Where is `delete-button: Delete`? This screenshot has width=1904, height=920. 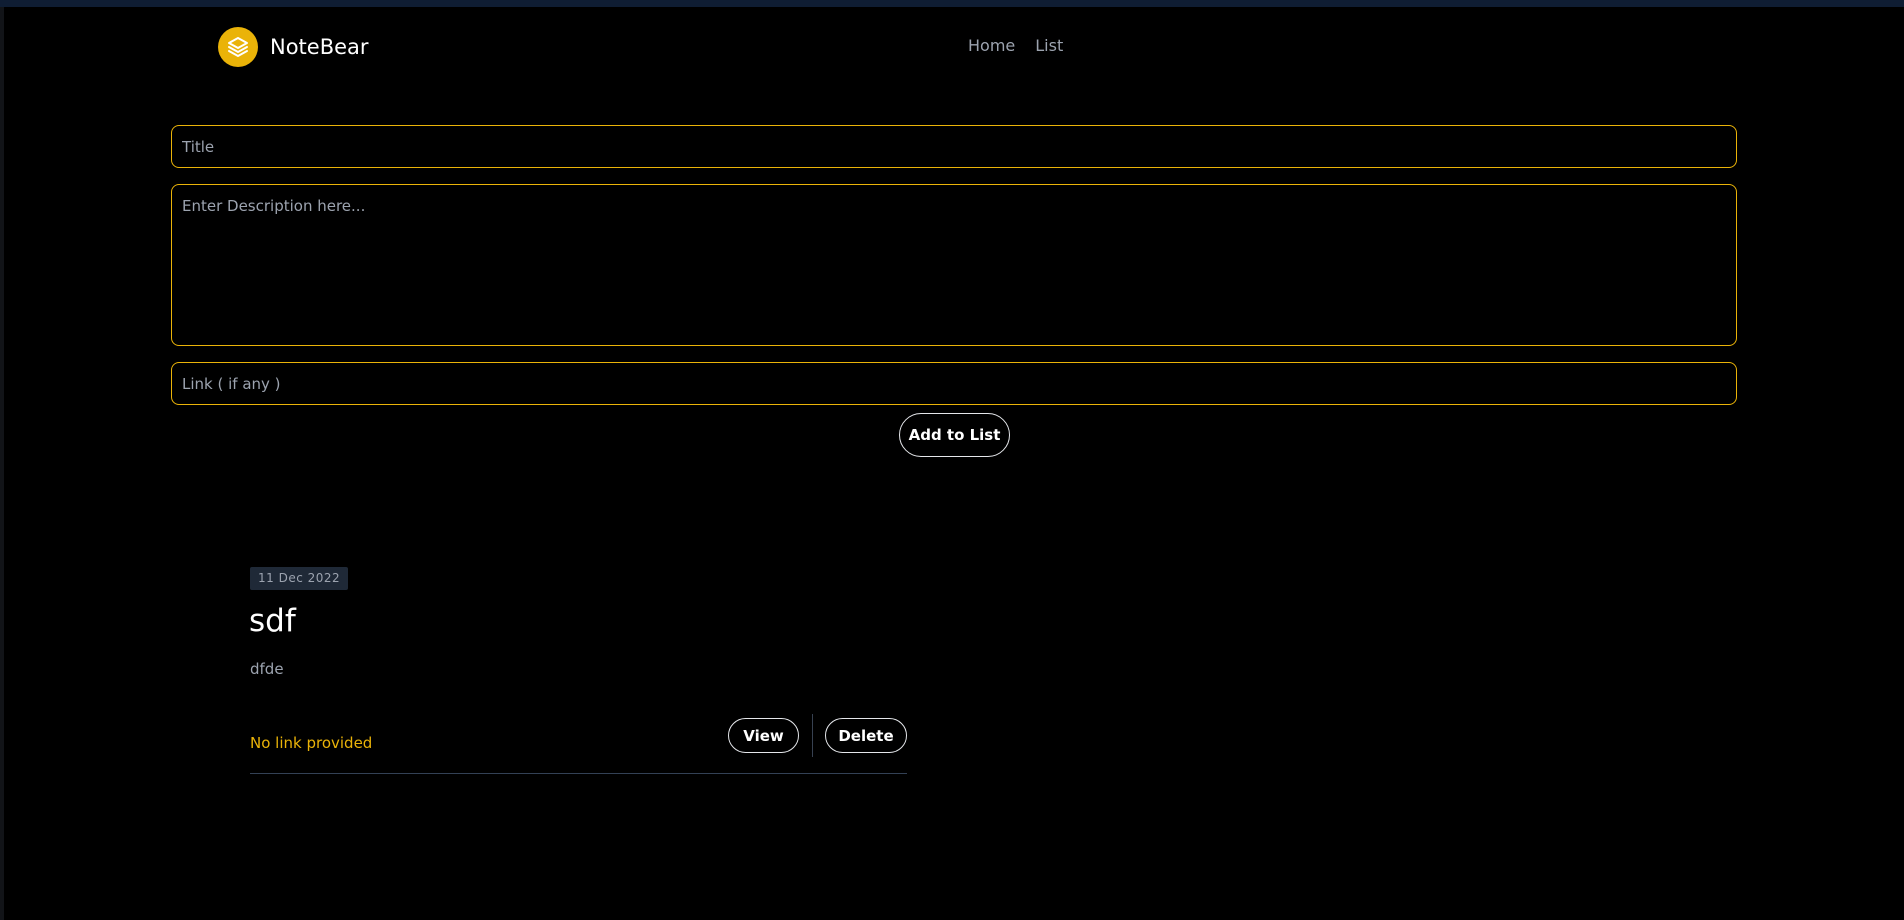
delete-button: Delete is located at coordinates (866, 735).